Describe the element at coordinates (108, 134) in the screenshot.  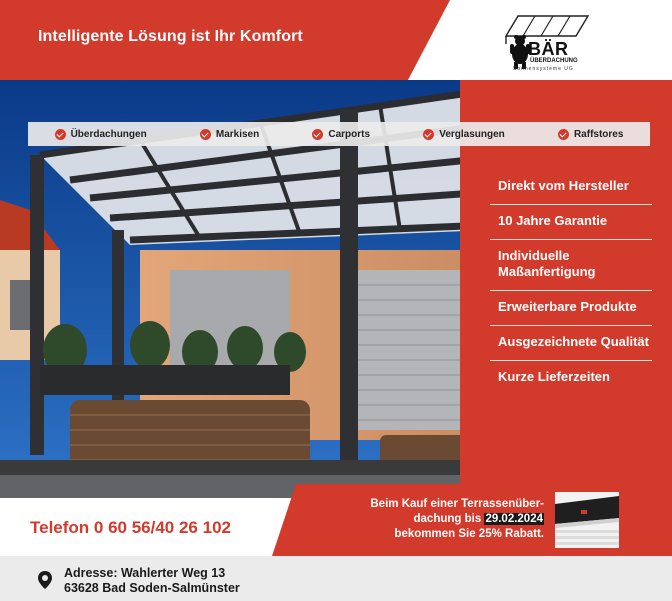
I see `nav-label: Überdachungen` at that location.